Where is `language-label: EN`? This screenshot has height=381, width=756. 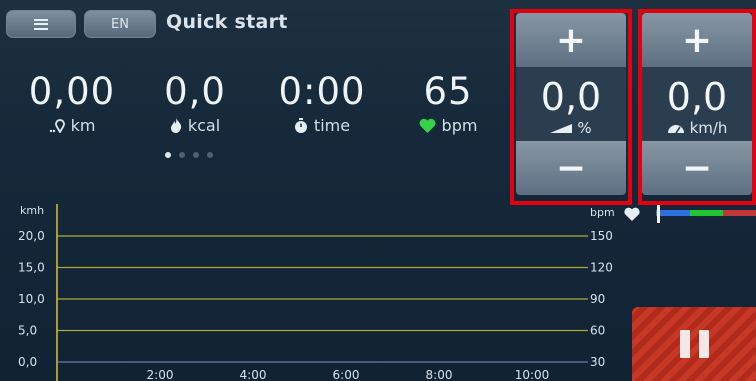
language-label: EN is located at coordinates (120, 24).